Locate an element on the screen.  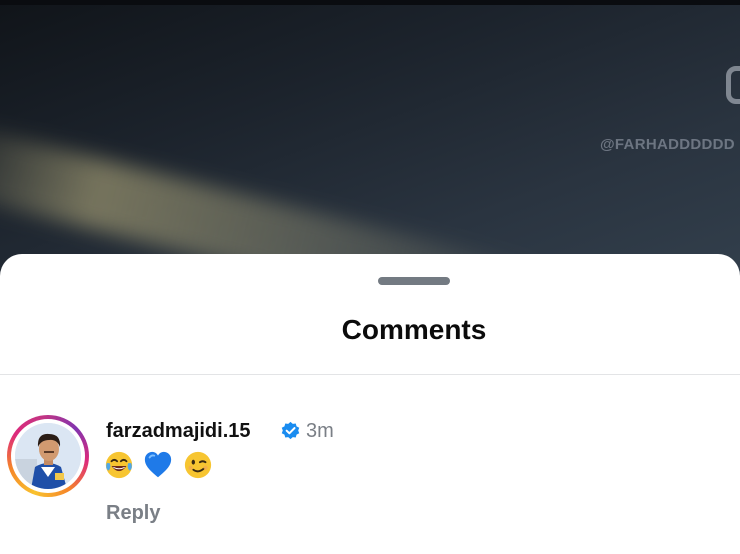
avatar is located at coordinates (48, 456).